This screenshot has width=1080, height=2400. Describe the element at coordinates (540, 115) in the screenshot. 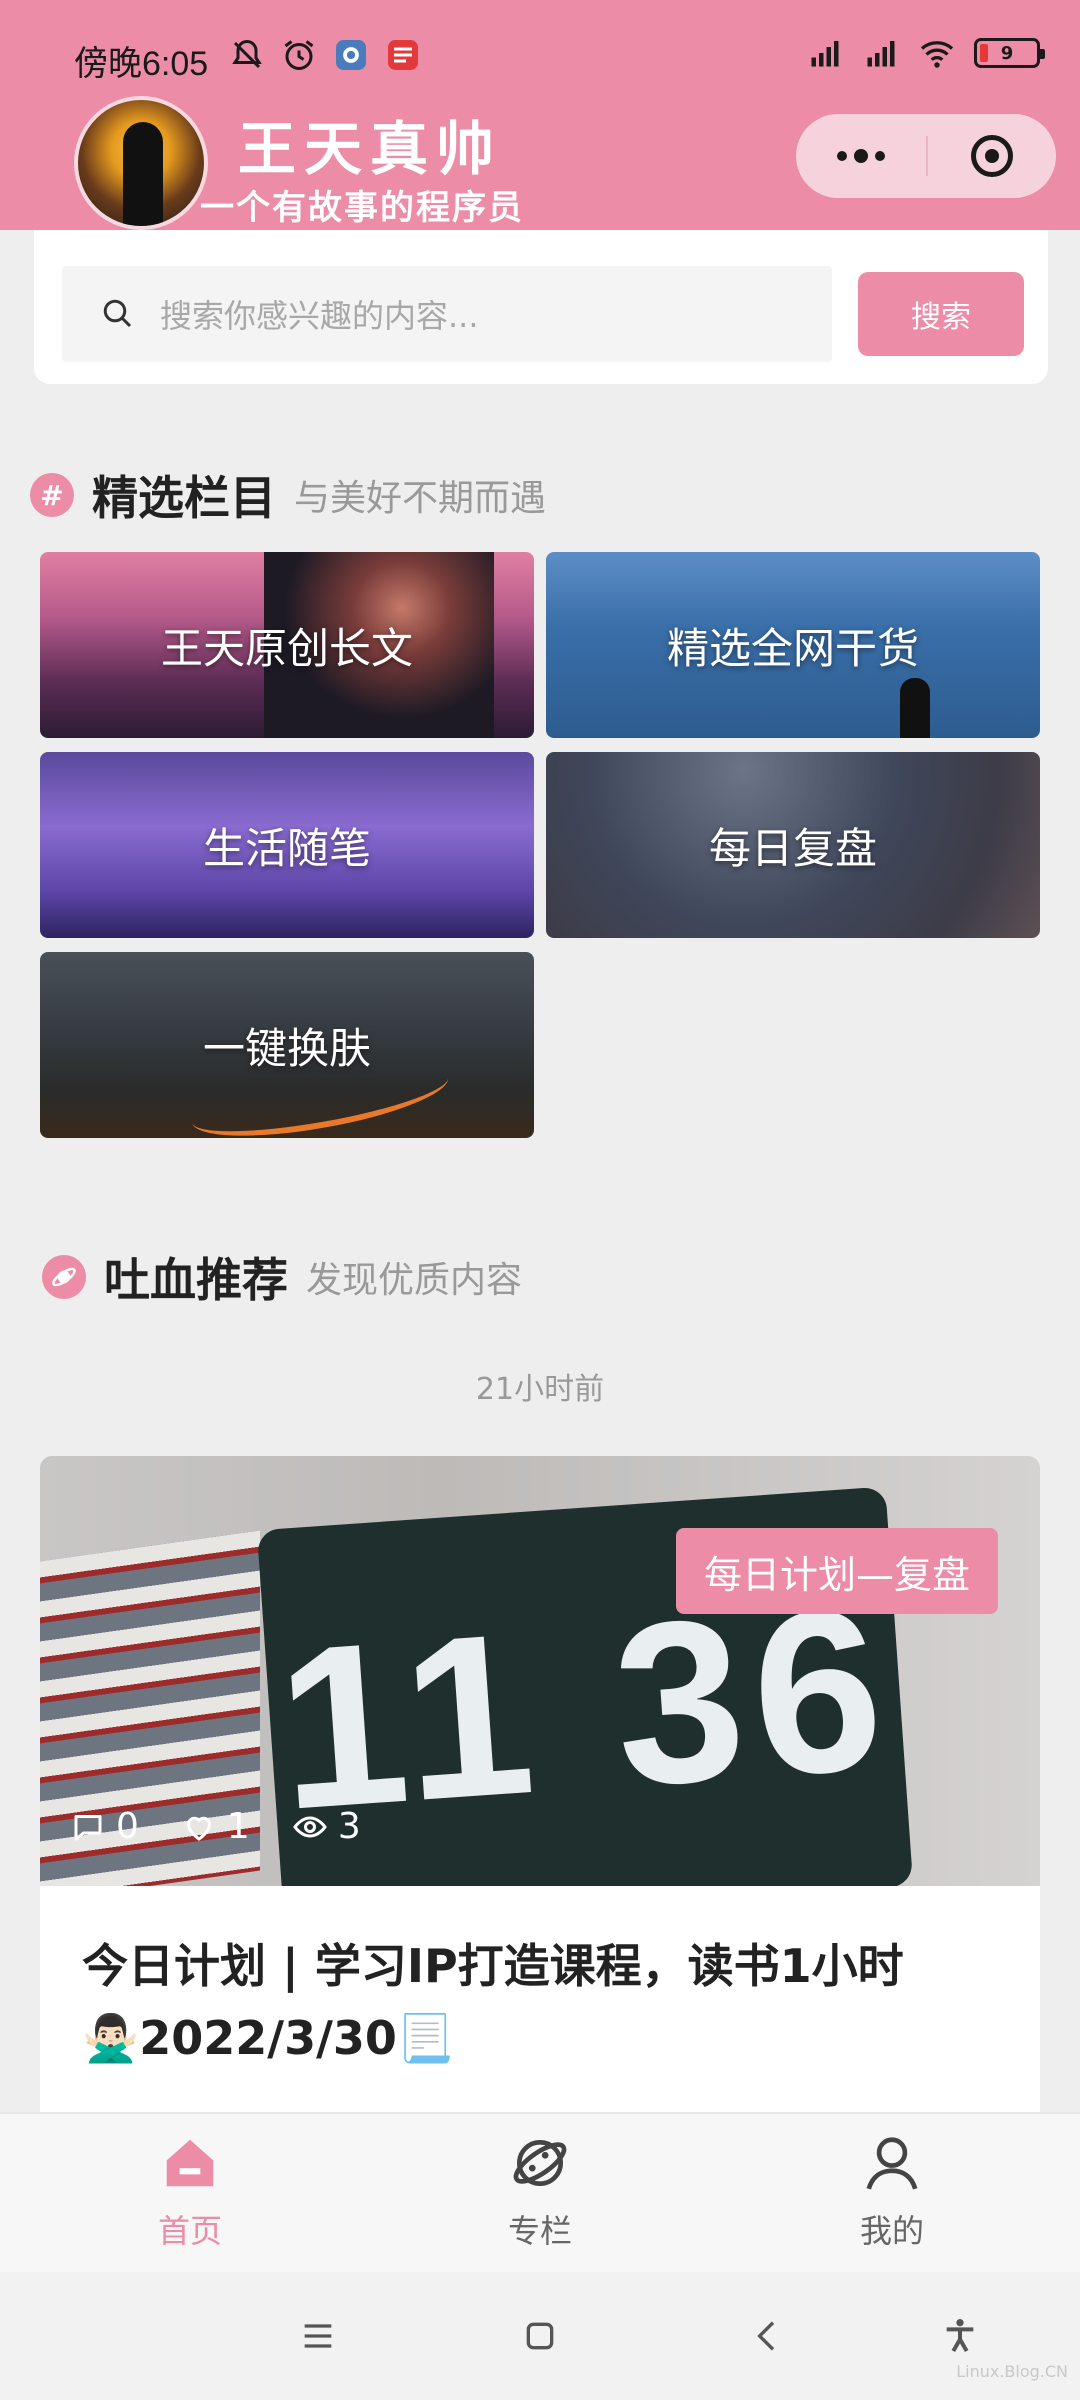

I see `app-header: 傍晚6:05 9 王天真帅 一个有故事的程序员` at that location.